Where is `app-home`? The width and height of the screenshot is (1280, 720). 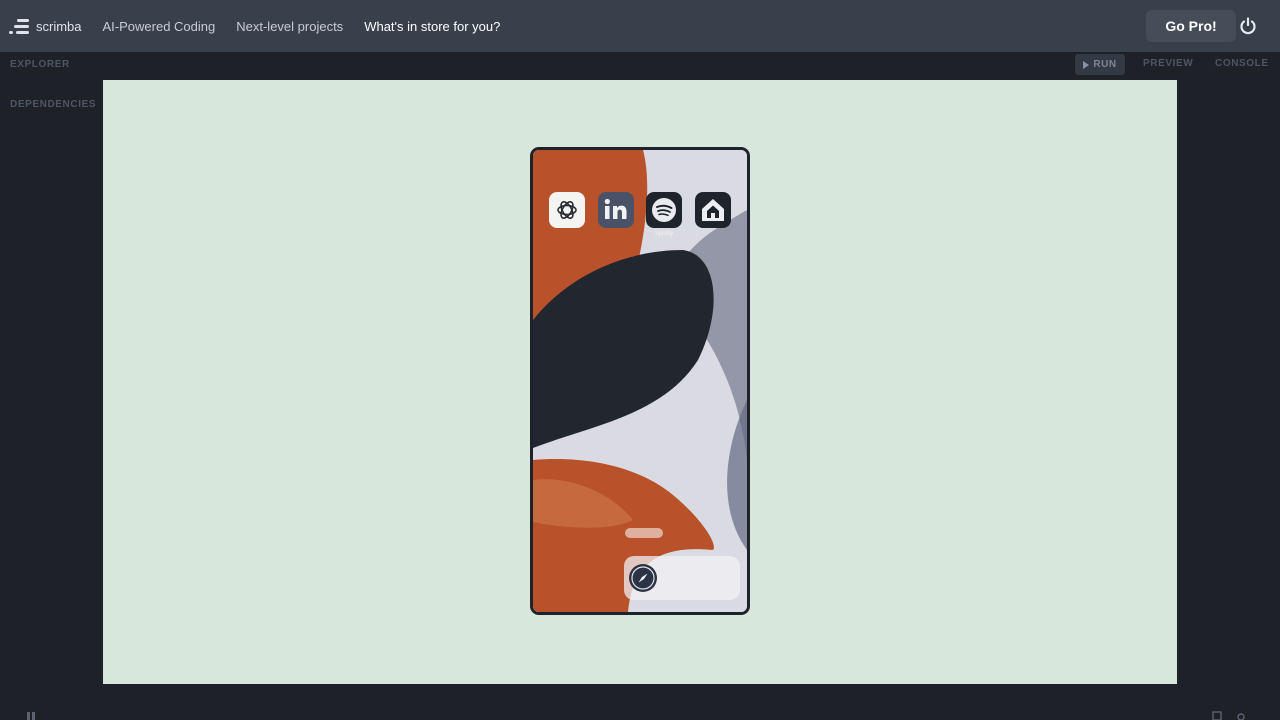 app-home is located at coordinates (713, 210).